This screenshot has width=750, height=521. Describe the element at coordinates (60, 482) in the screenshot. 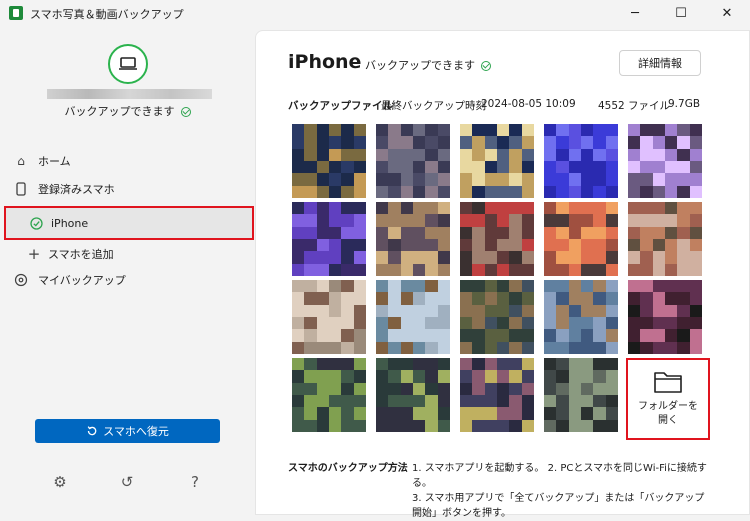

I see `settings-icon: ⚙` at that location.